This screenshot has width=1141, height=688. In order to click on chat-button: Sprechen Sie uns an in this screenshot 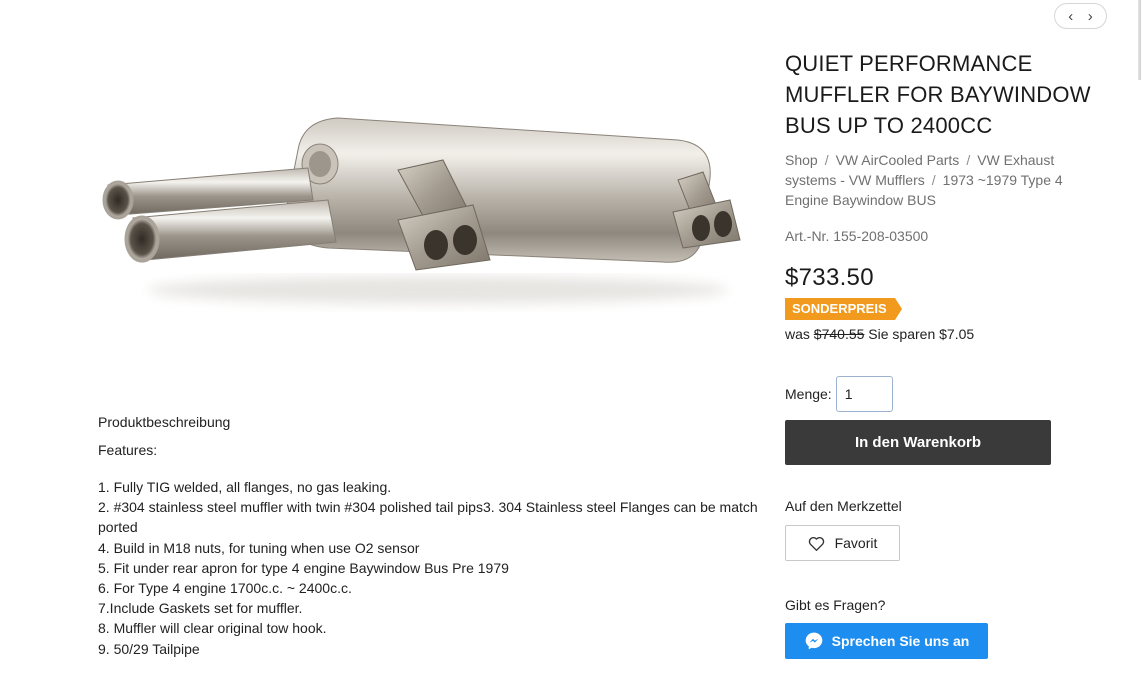, I will do `click(886, 641)`.